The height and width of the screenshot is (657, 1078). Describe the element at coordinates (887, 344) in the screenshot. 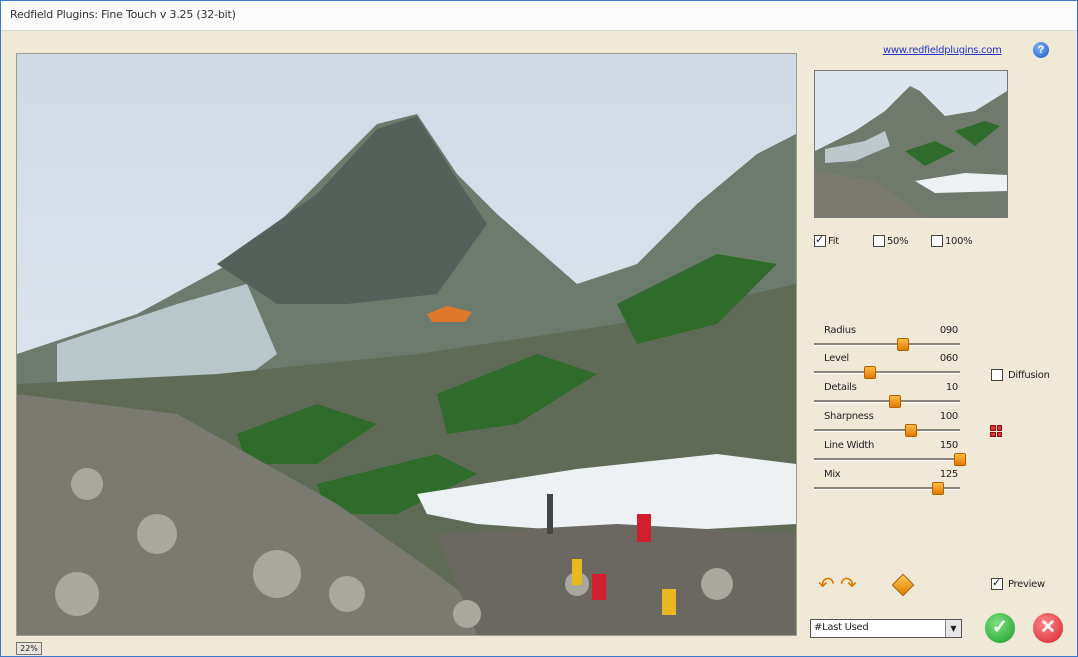

I see `radius-track` at that location.